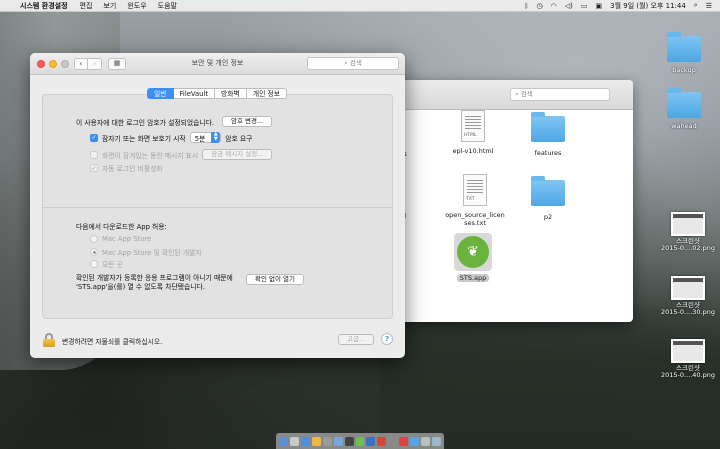 This screenshot has width=720, height=449. Describe the element at coordinates (205, 137) in the screenshot. I see `require-password-delay-select: 5분 ▲ ▼` at that location.